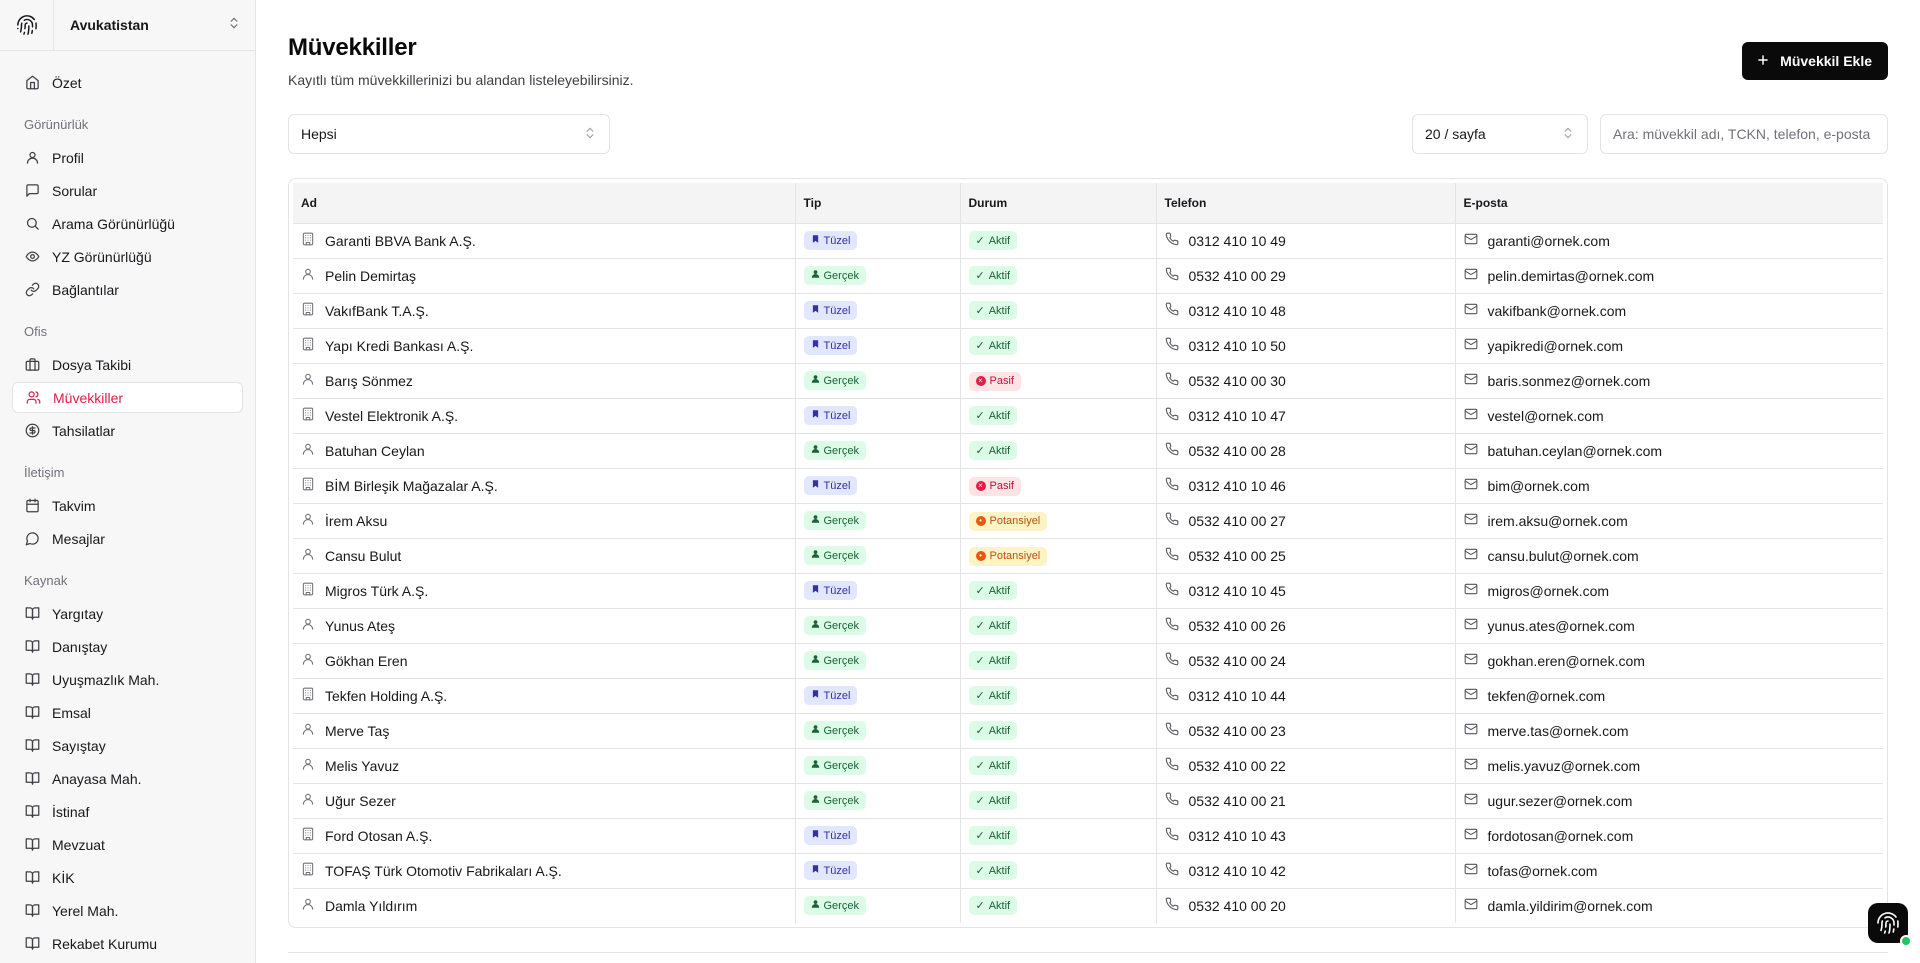 This screenshot has width=1920, height=963. I want to click on sidebar-item-i-stinaf: İstinaf, so click(127, 811).